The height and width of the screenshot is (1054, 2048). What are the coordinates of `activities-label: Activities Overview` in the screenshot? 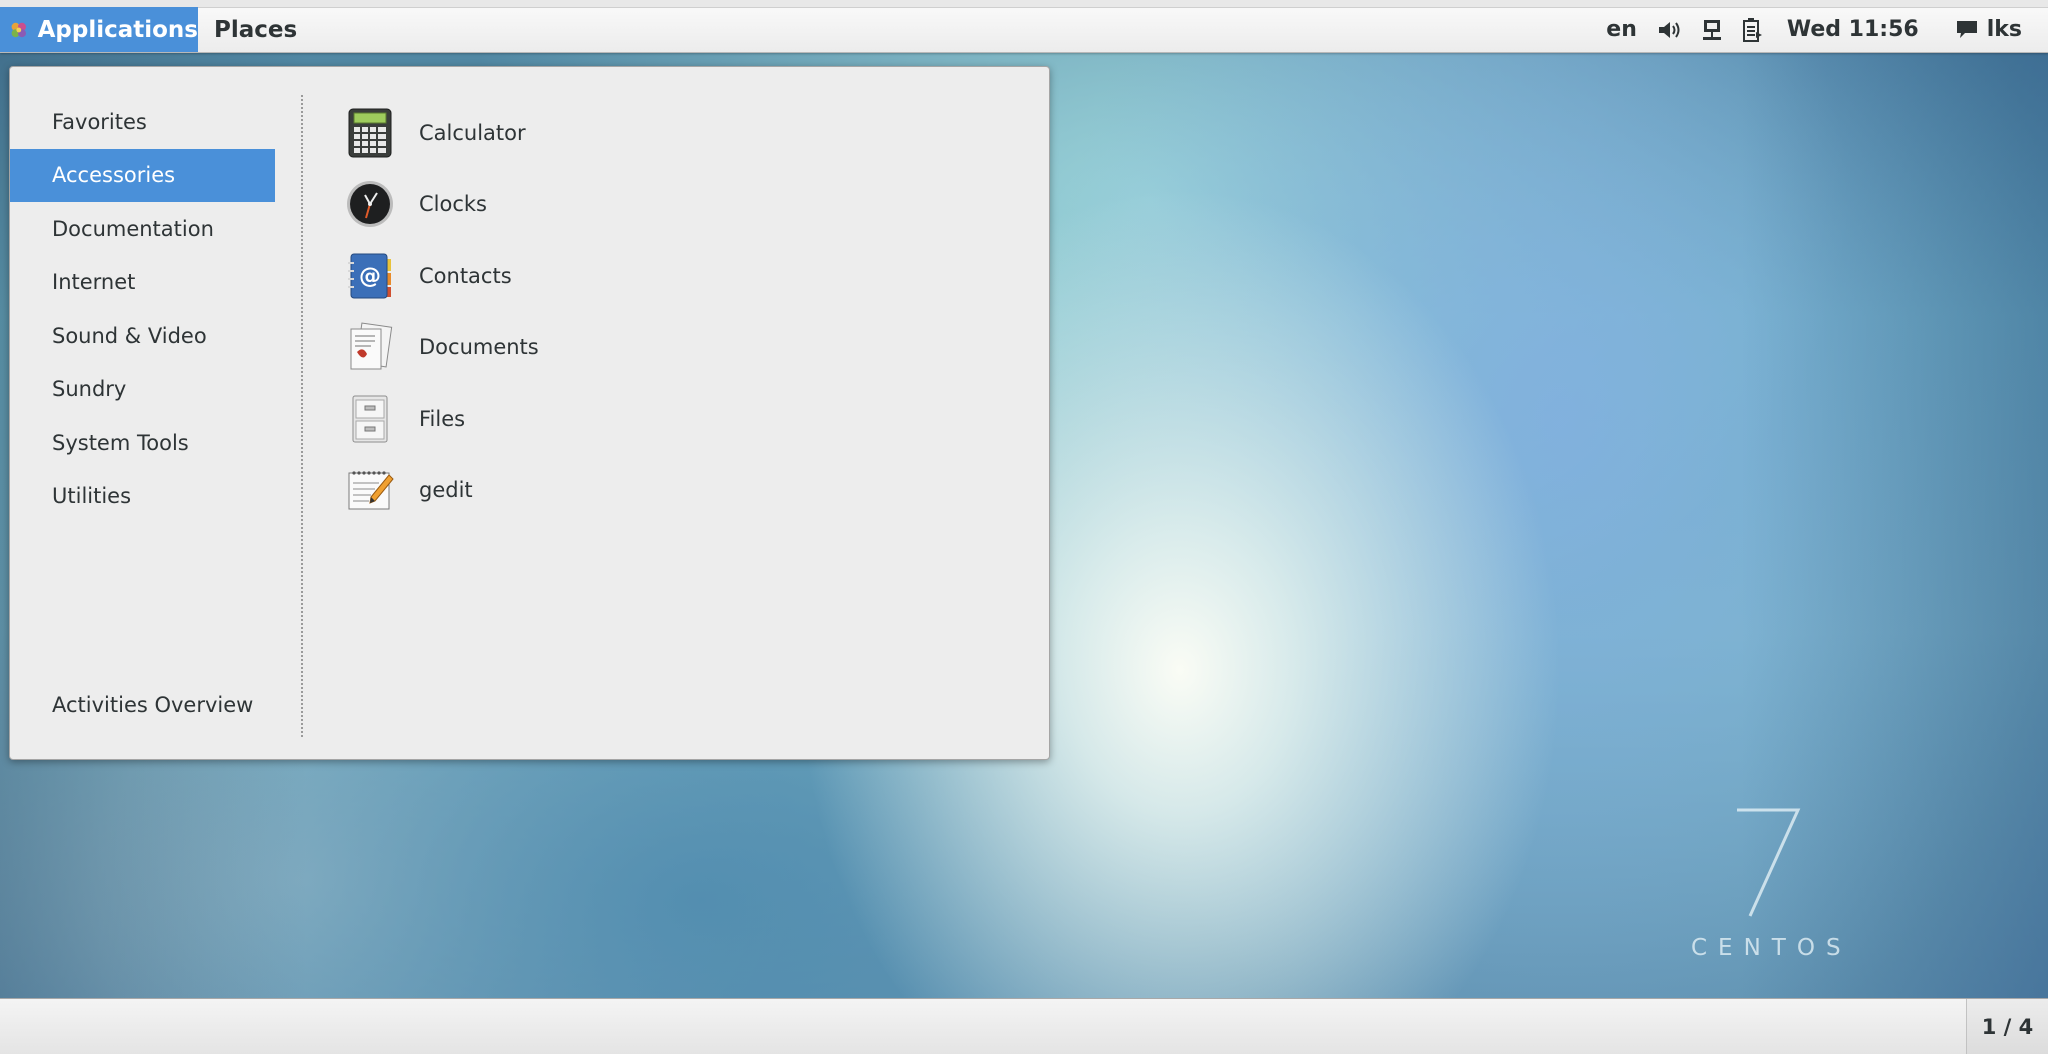 It's located at (153, 705).